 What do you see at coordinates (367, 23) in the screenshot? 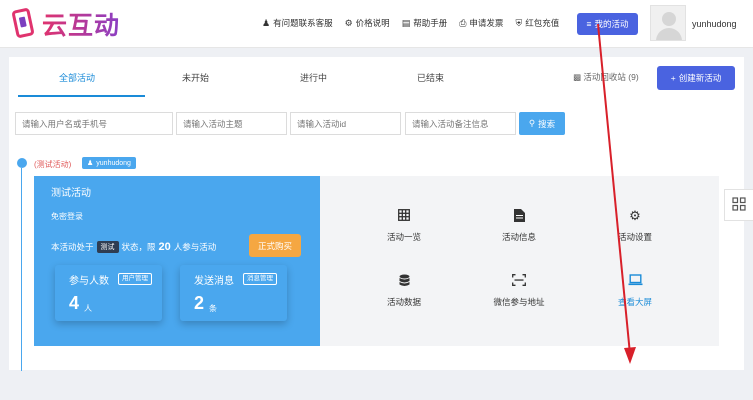
I see `nav-pricing: ⚙ 价格说明` at bounding box center [367, 23].